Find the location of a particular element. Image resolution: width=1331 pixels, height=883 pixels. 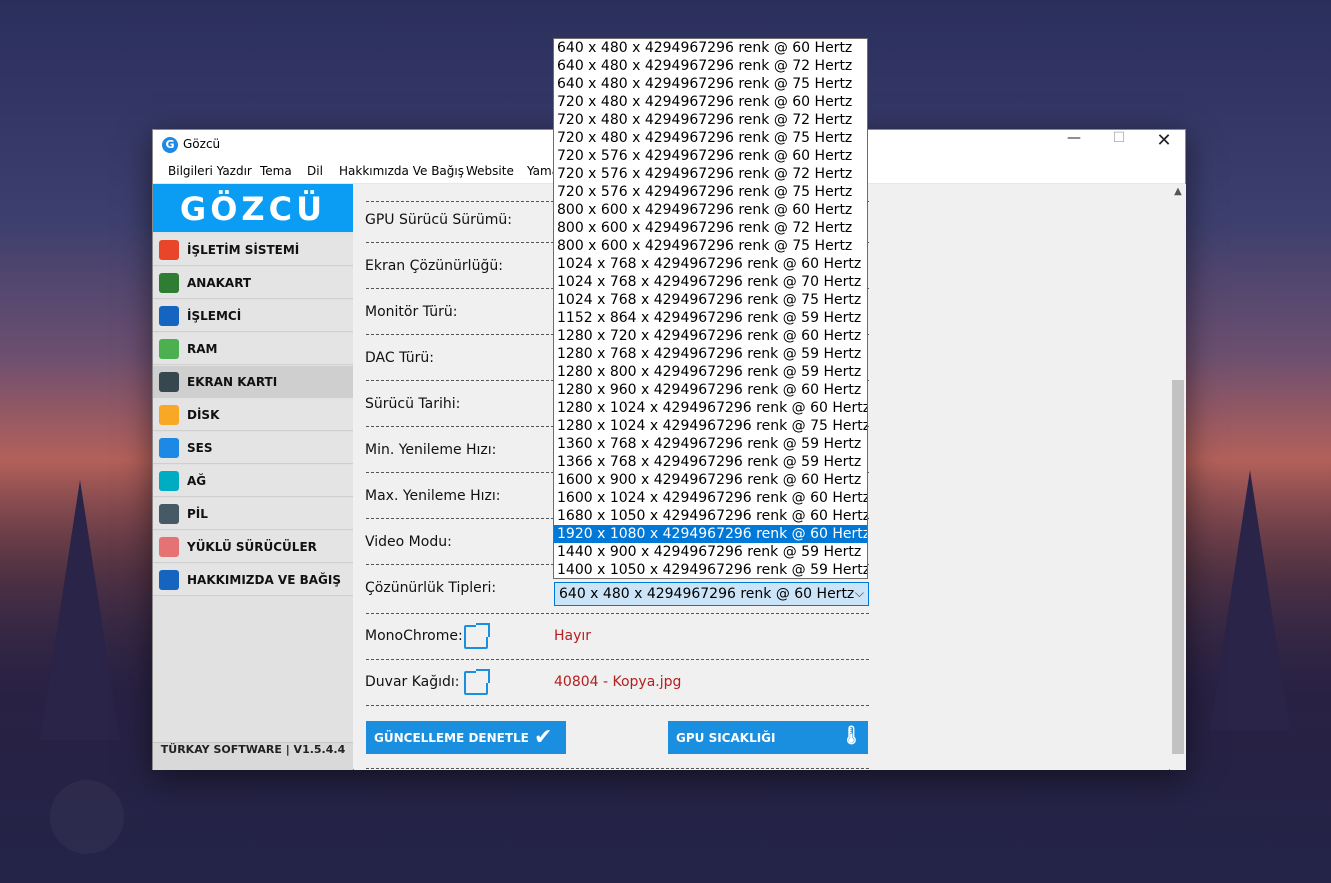

dropdown-option: 720 x 480 x 4294967296 renk @ 72 Hertz is located at coordinates (710, 120).